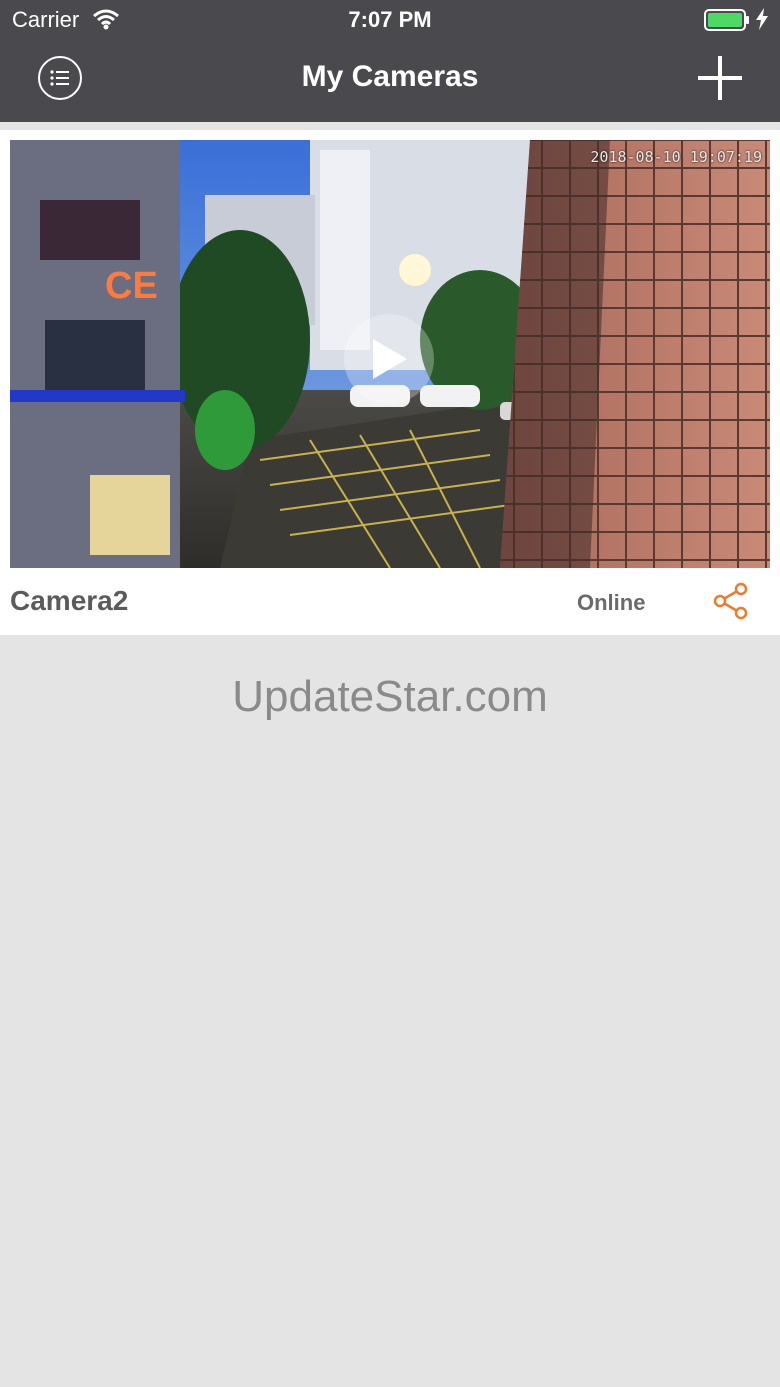  Describe the element at coordinates (676, 157) in the screenshot. I see `video-timestamp: 2018-08-10 19:07:19` at that location.